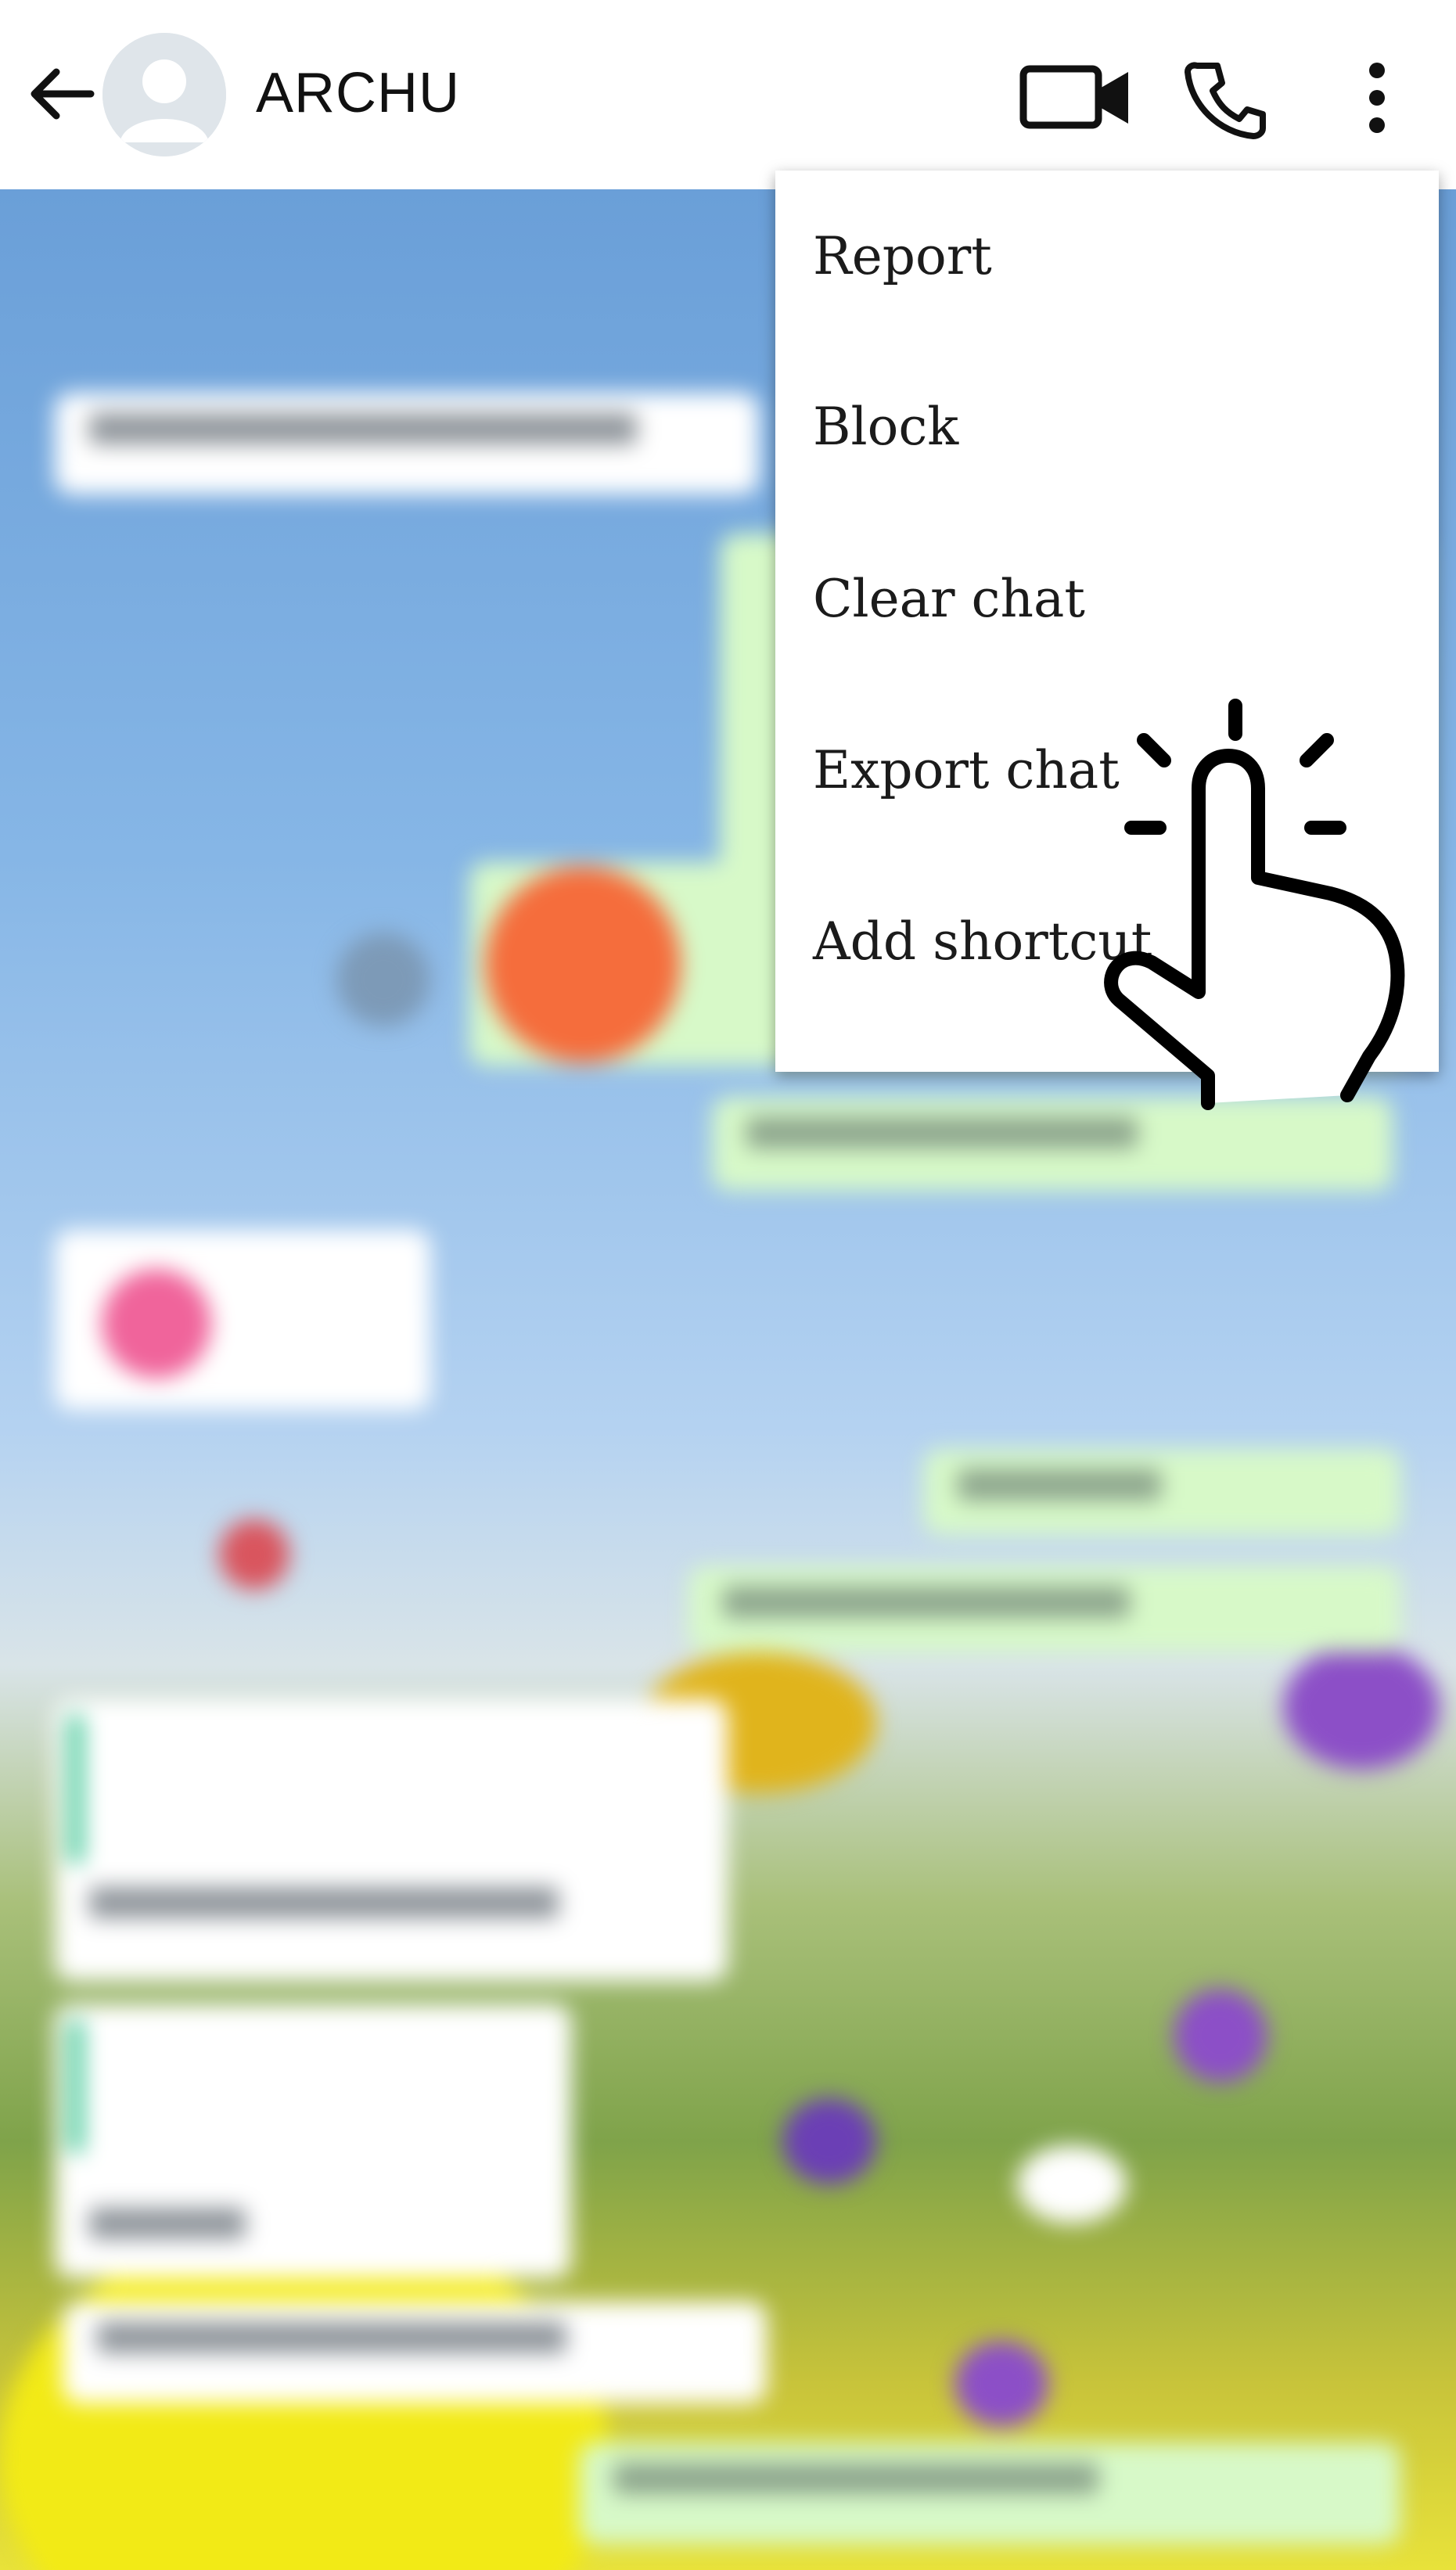 The image size is (1456, 2570). I want to click on menu-item-clear-chat: Clear chat, so click(1107, 598).